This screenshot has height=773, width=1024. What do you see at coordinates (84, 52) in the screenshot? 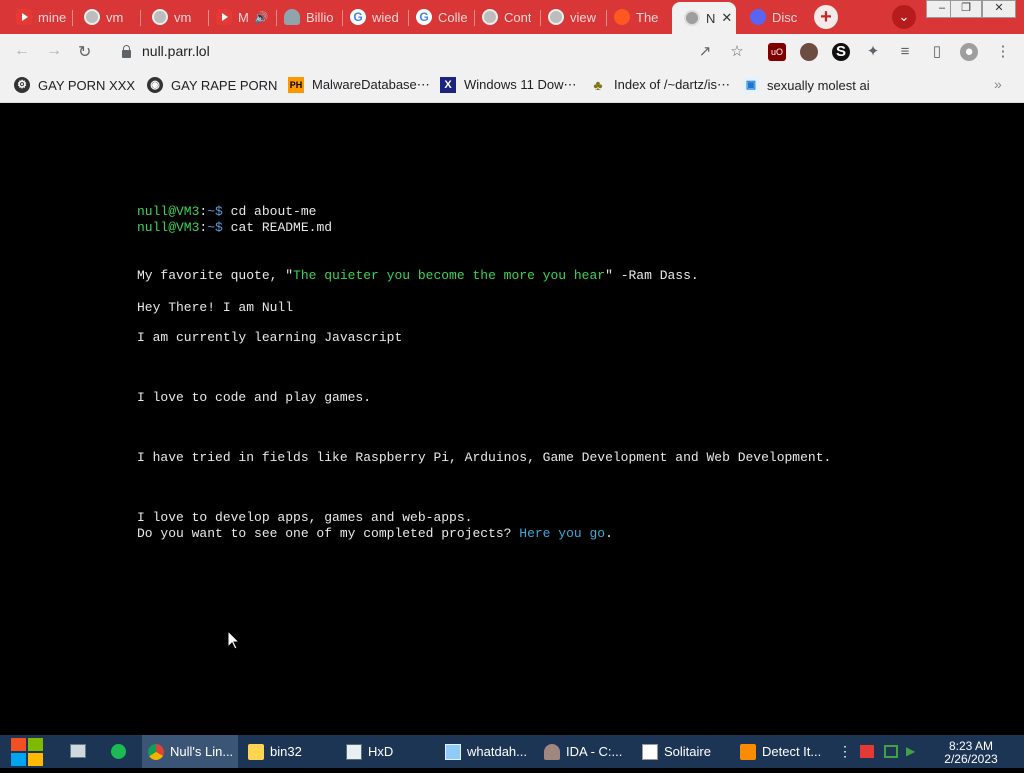
I see `reload-icon: ↻` at bounding box center [84, 52].